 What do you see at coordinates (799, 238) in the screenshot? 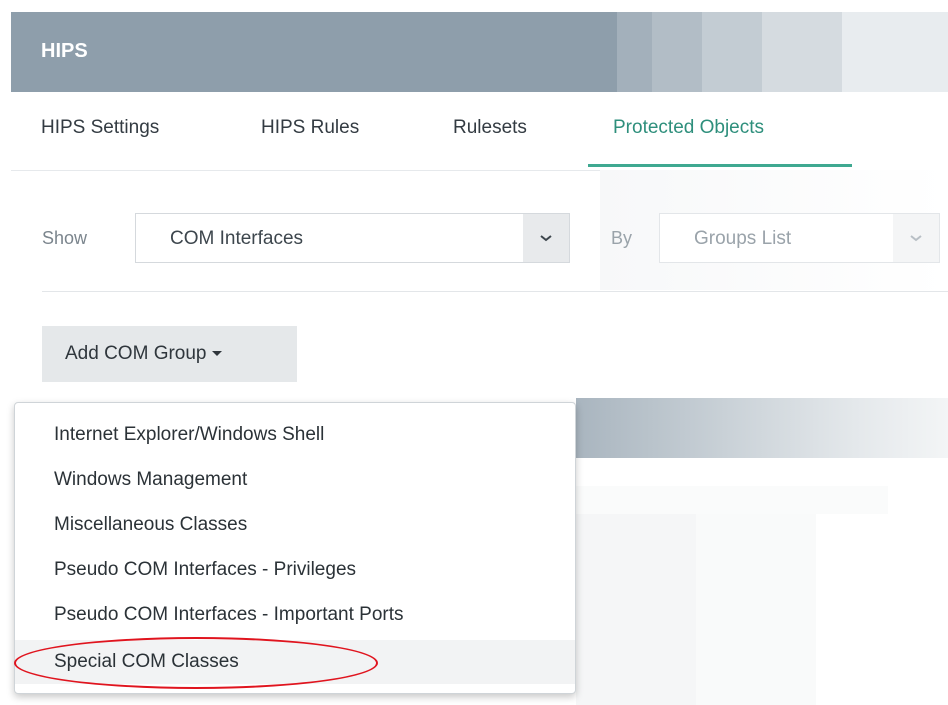
I see `by-select: Groups List` at bounding box center [799, 238].